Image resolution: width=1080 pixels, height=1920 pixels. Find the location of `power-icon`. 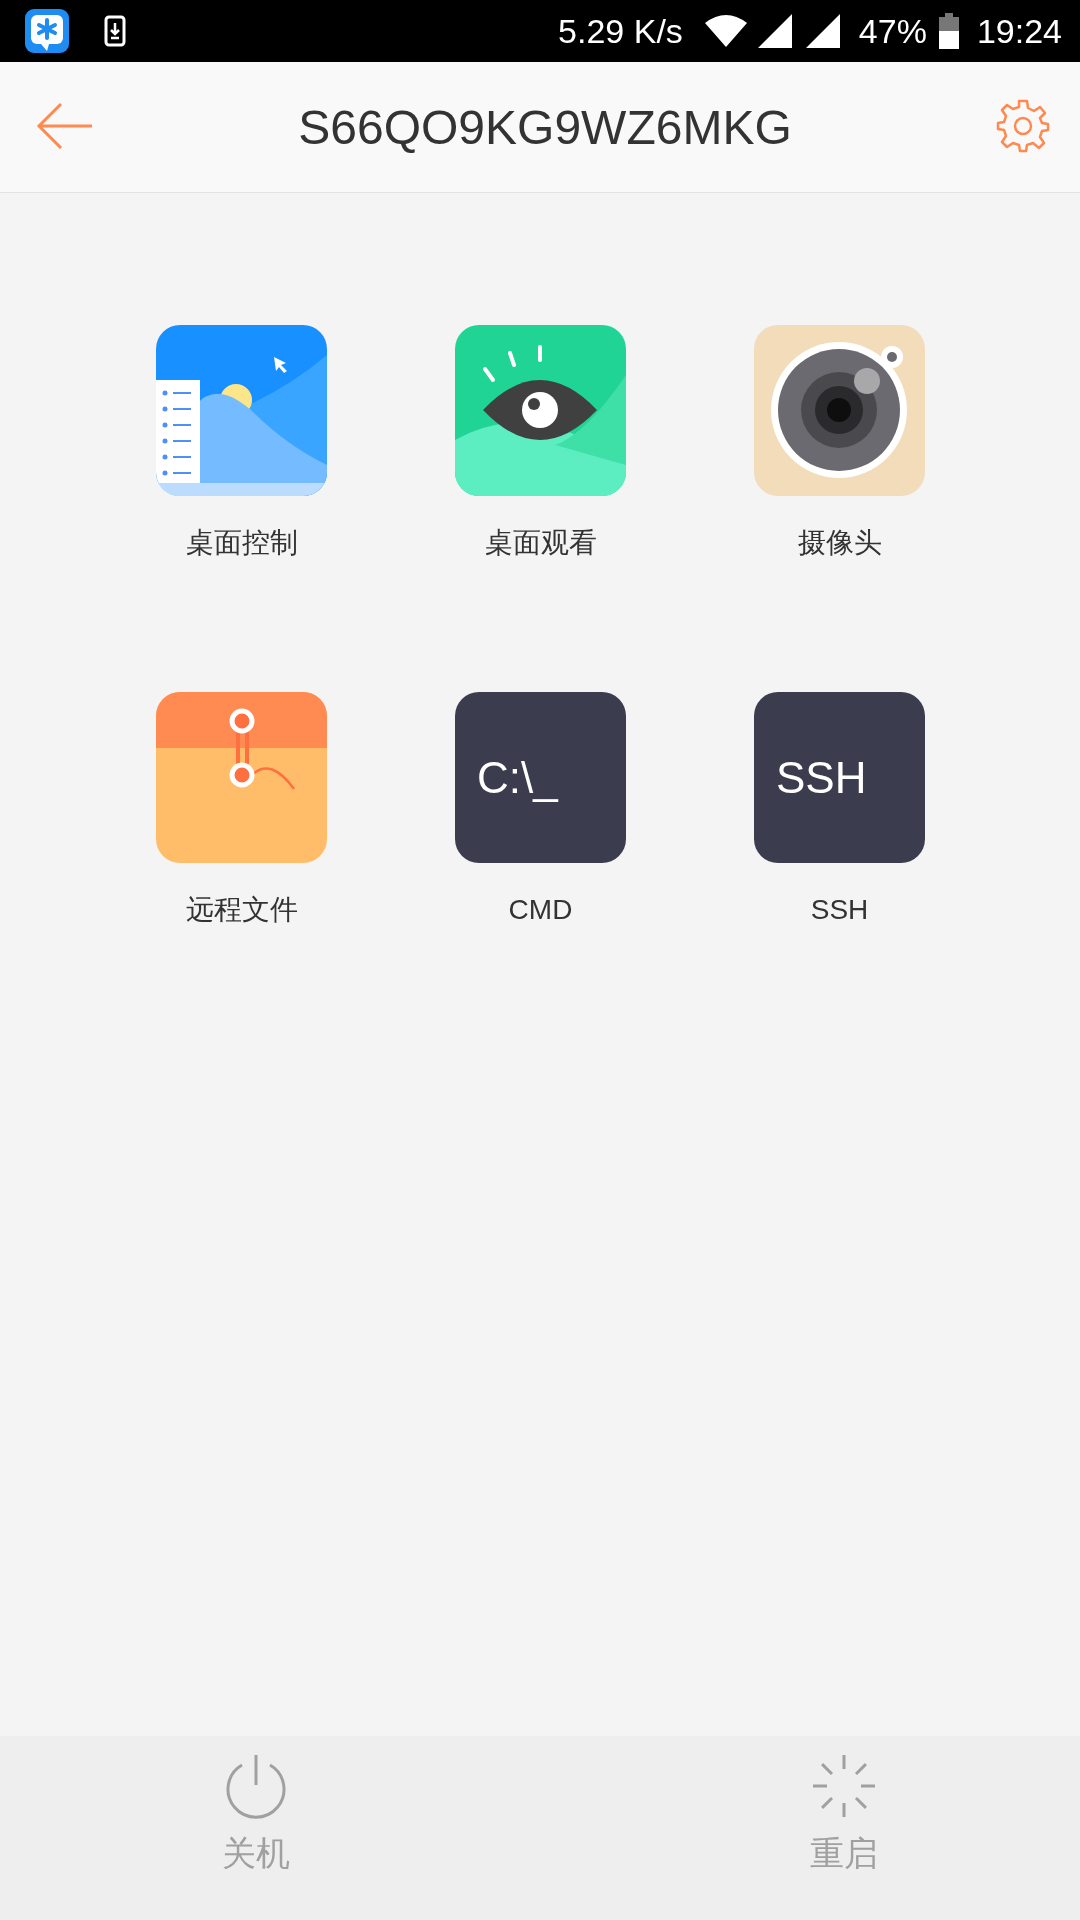

power-icon is located at coordinates (256, 1786).